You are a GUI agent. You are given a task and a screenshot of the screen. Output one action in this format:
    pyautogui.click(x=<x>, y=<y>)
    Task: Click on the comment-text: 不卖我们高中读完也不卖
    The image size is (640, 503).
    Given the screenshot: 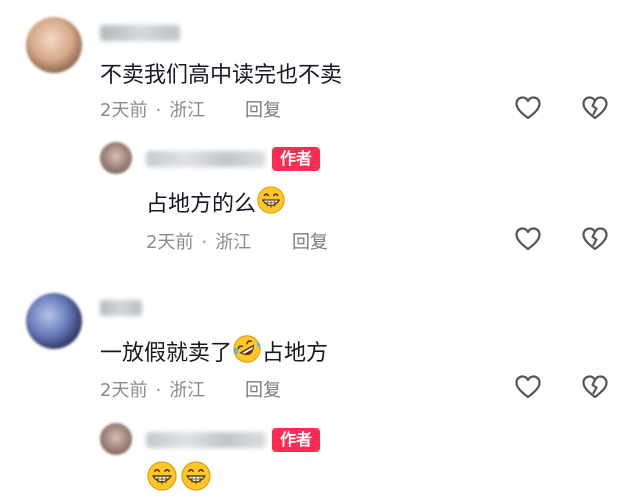 What is the action you would take?
    pyautogui.click(x=221, y=75)
    